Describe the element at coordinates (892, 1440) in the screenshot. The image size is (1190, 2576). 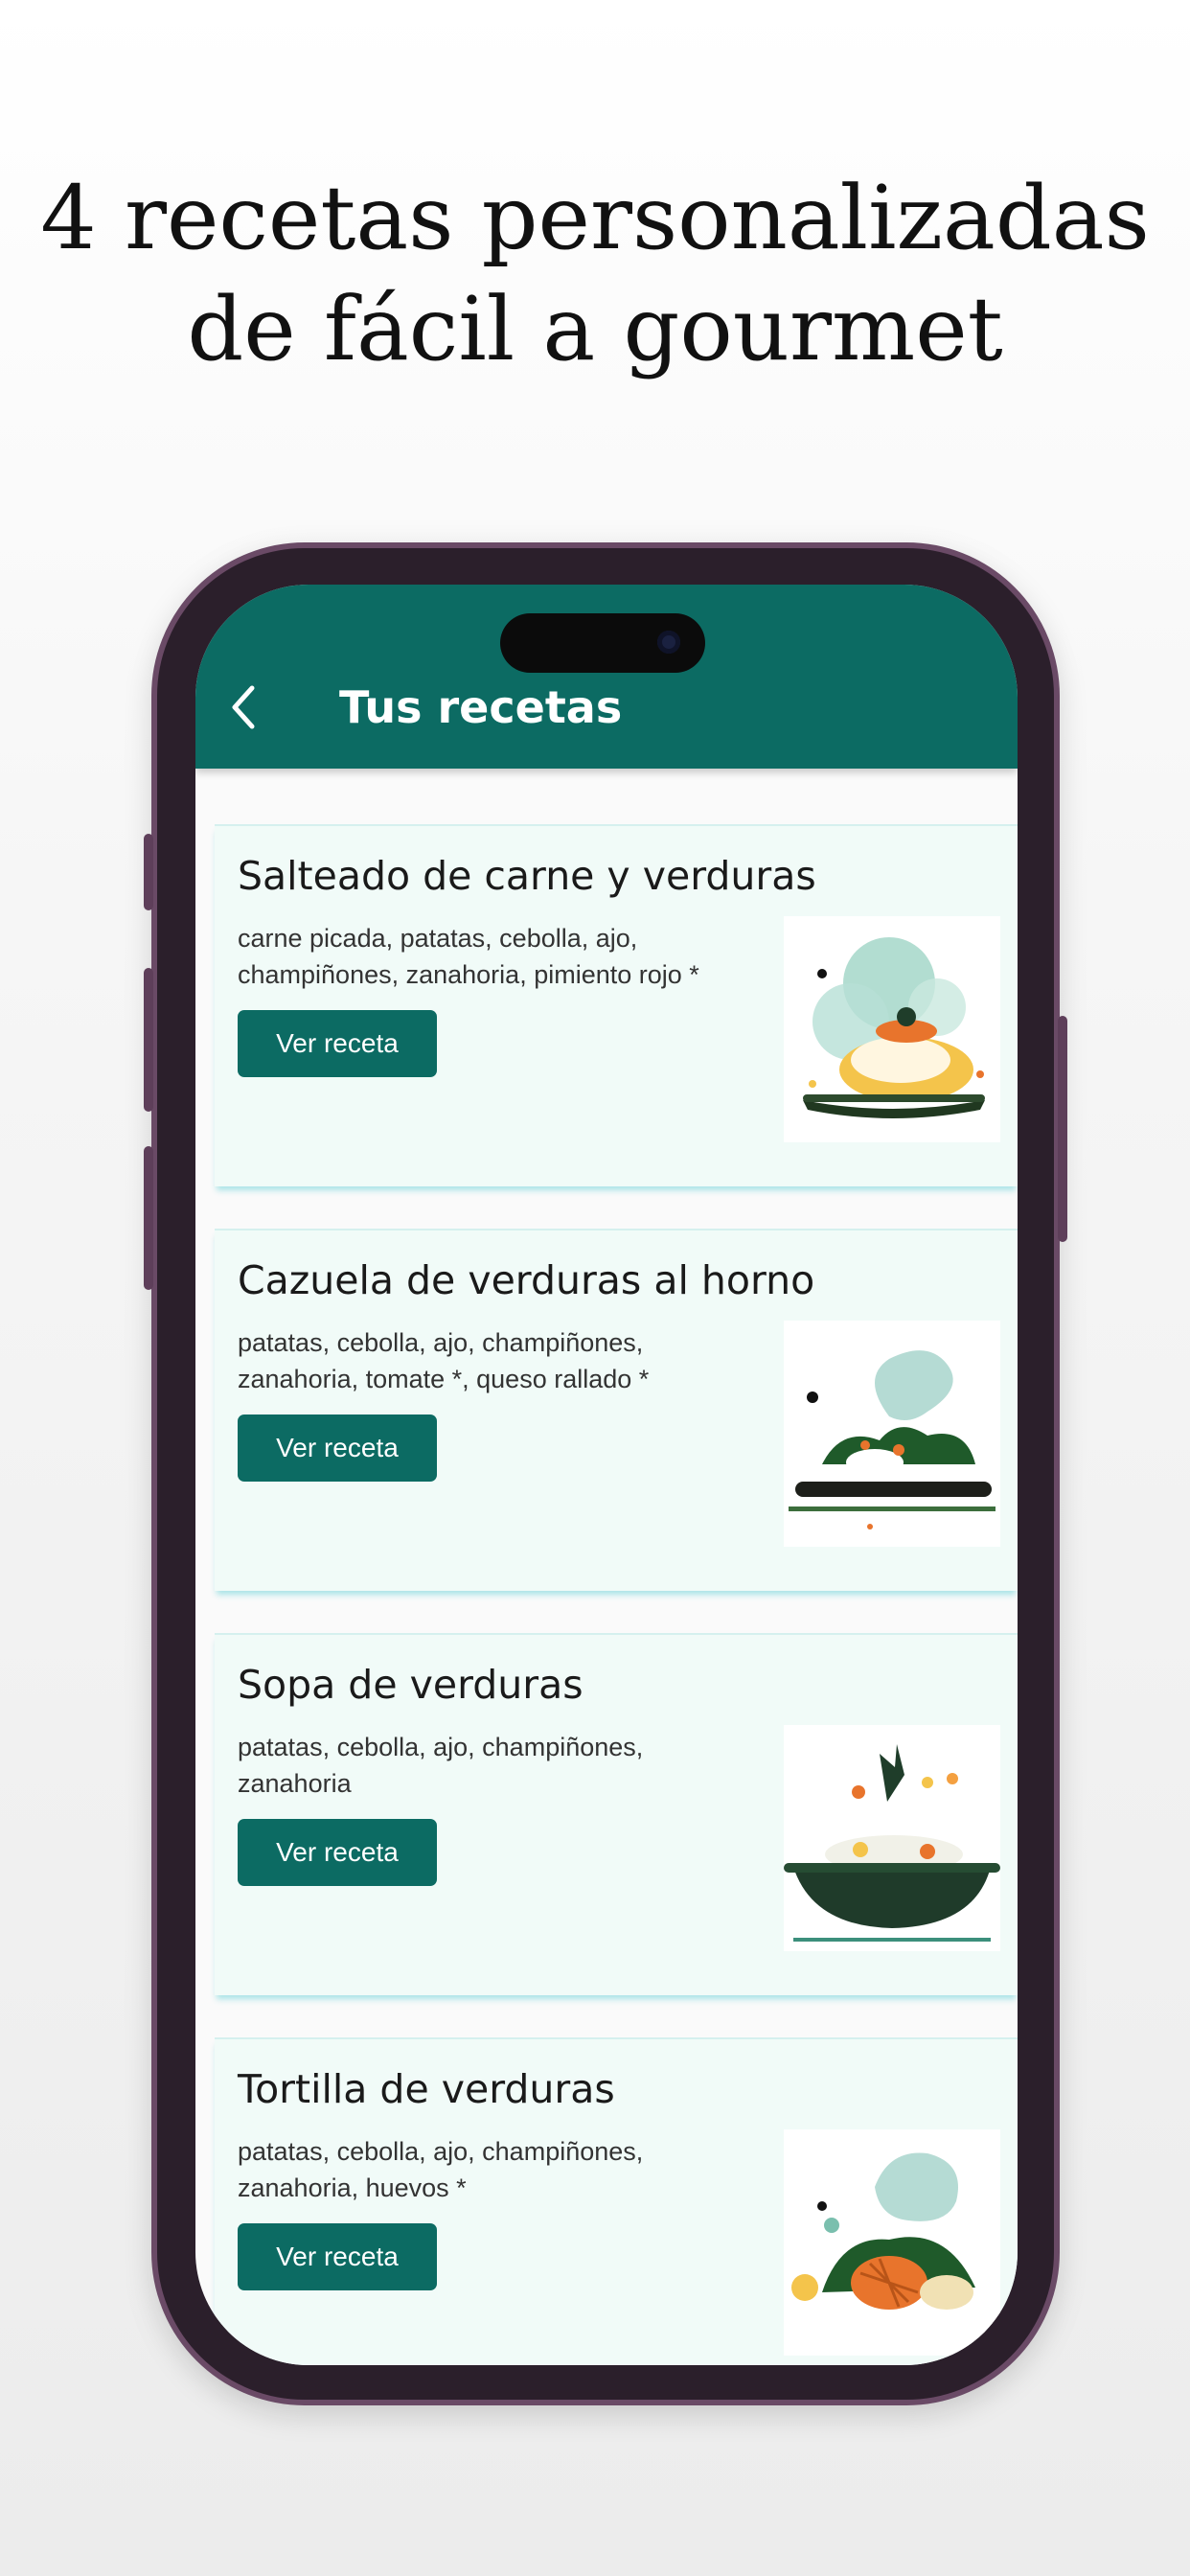
I see `casserole-illustration-icon` at that location.